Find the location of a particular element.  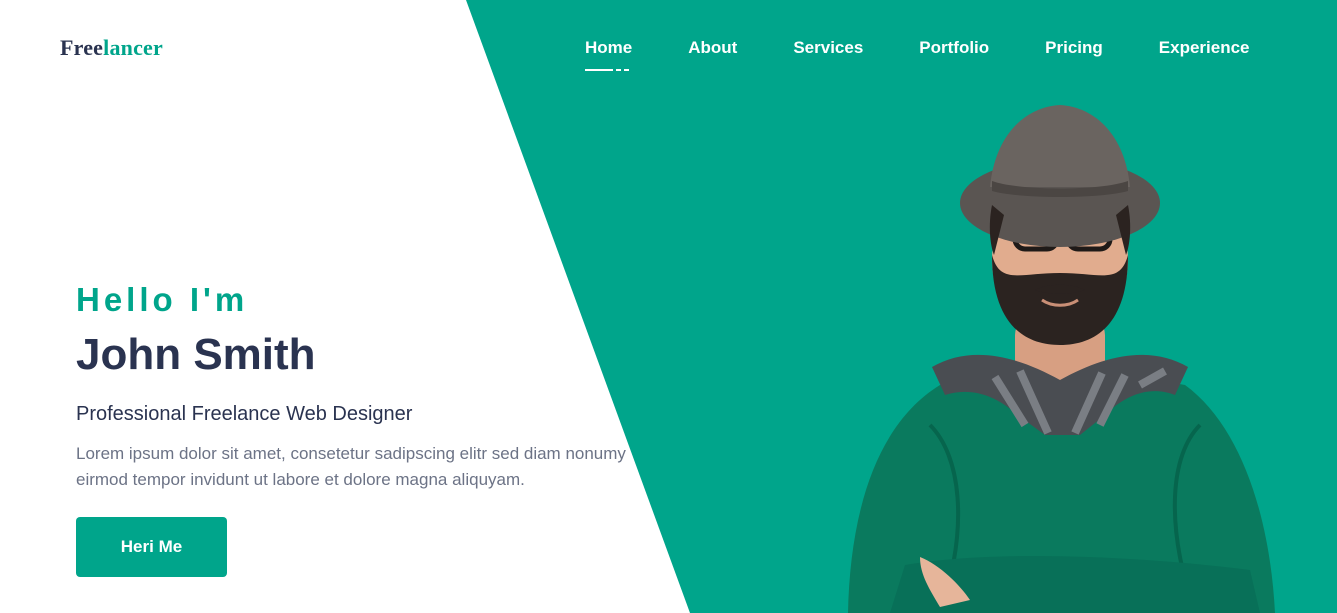

logo-text-primary: Free is located at coordinates (82, 47).